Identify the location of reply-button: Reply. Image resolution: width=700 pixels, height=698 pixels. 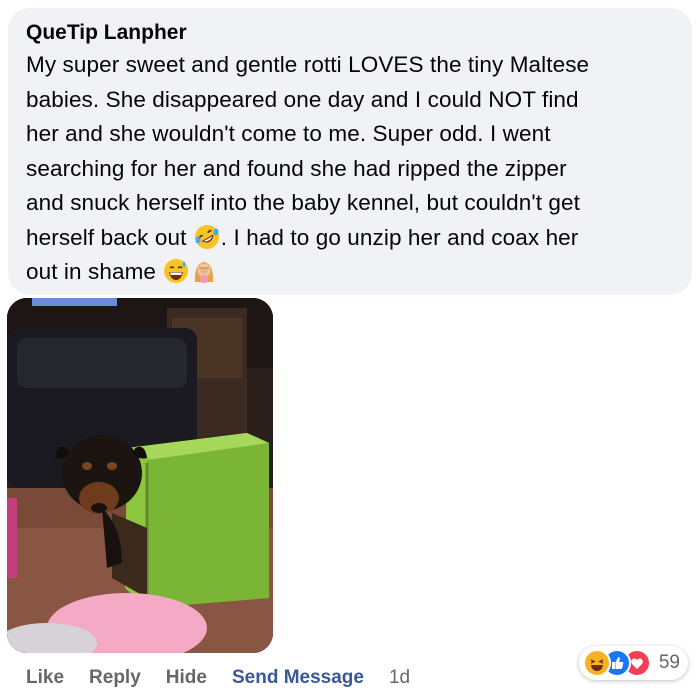
(115, 678).